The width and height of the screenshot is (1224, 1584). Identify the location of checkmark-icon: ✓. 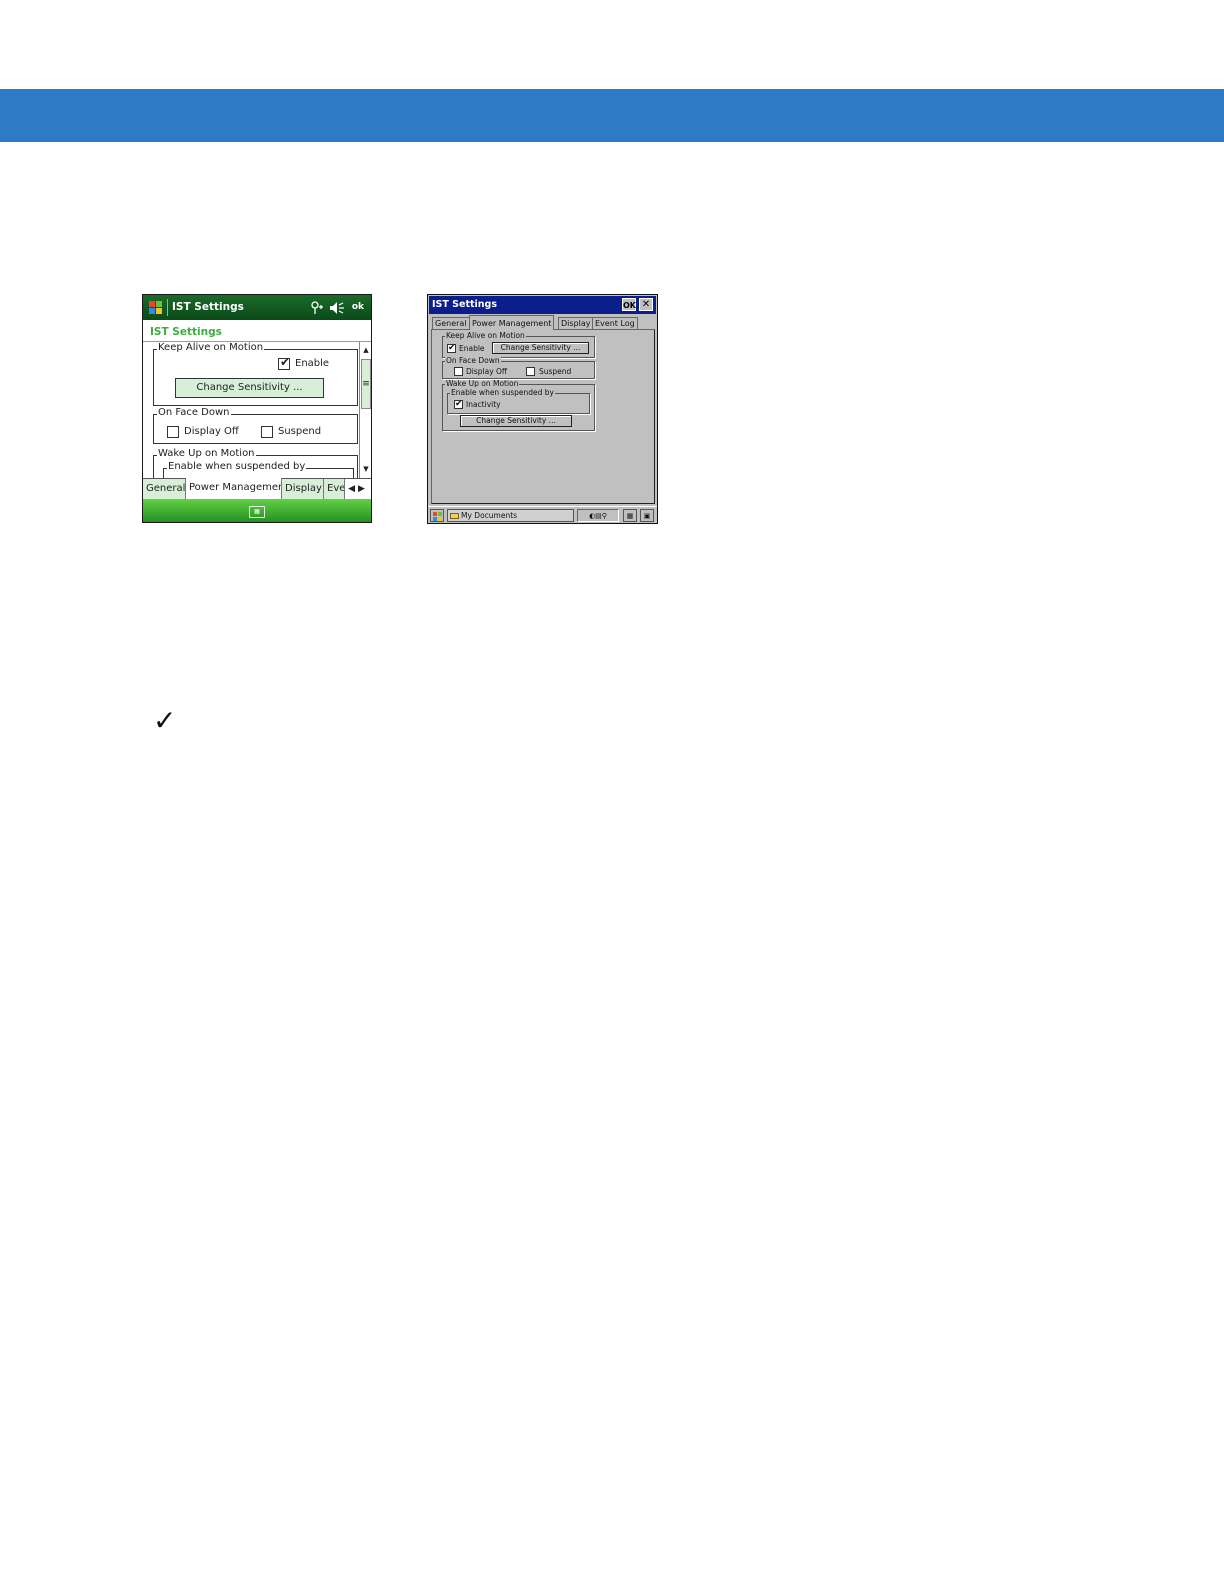
(165, 720).